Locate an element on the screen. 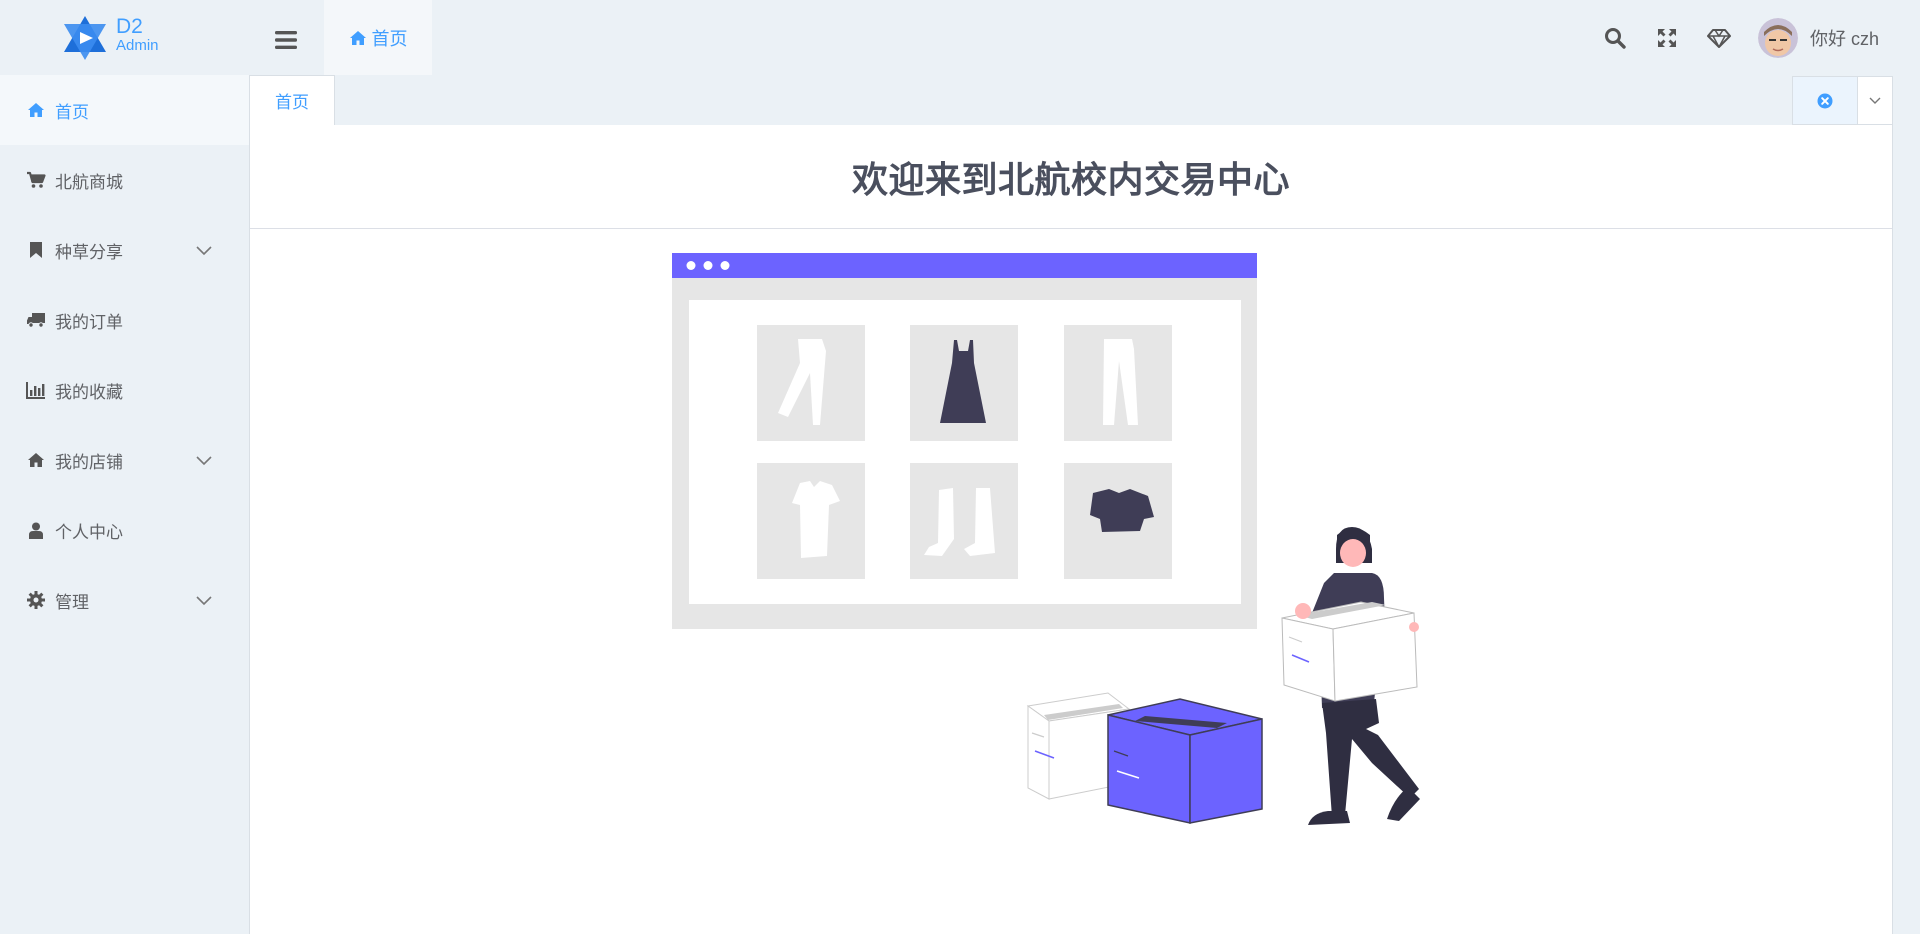 The image size is (1920, 934). header-home-label: 首页 is located at coordinates (389, 38).